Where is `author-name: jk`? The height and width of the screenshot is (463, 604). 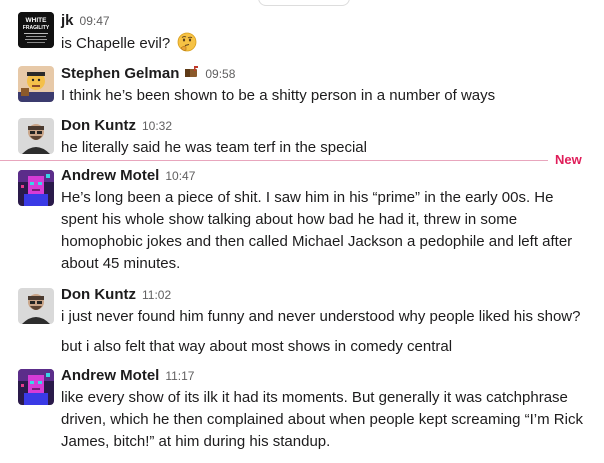
author-name: jk is located at coordinates (67, 20).